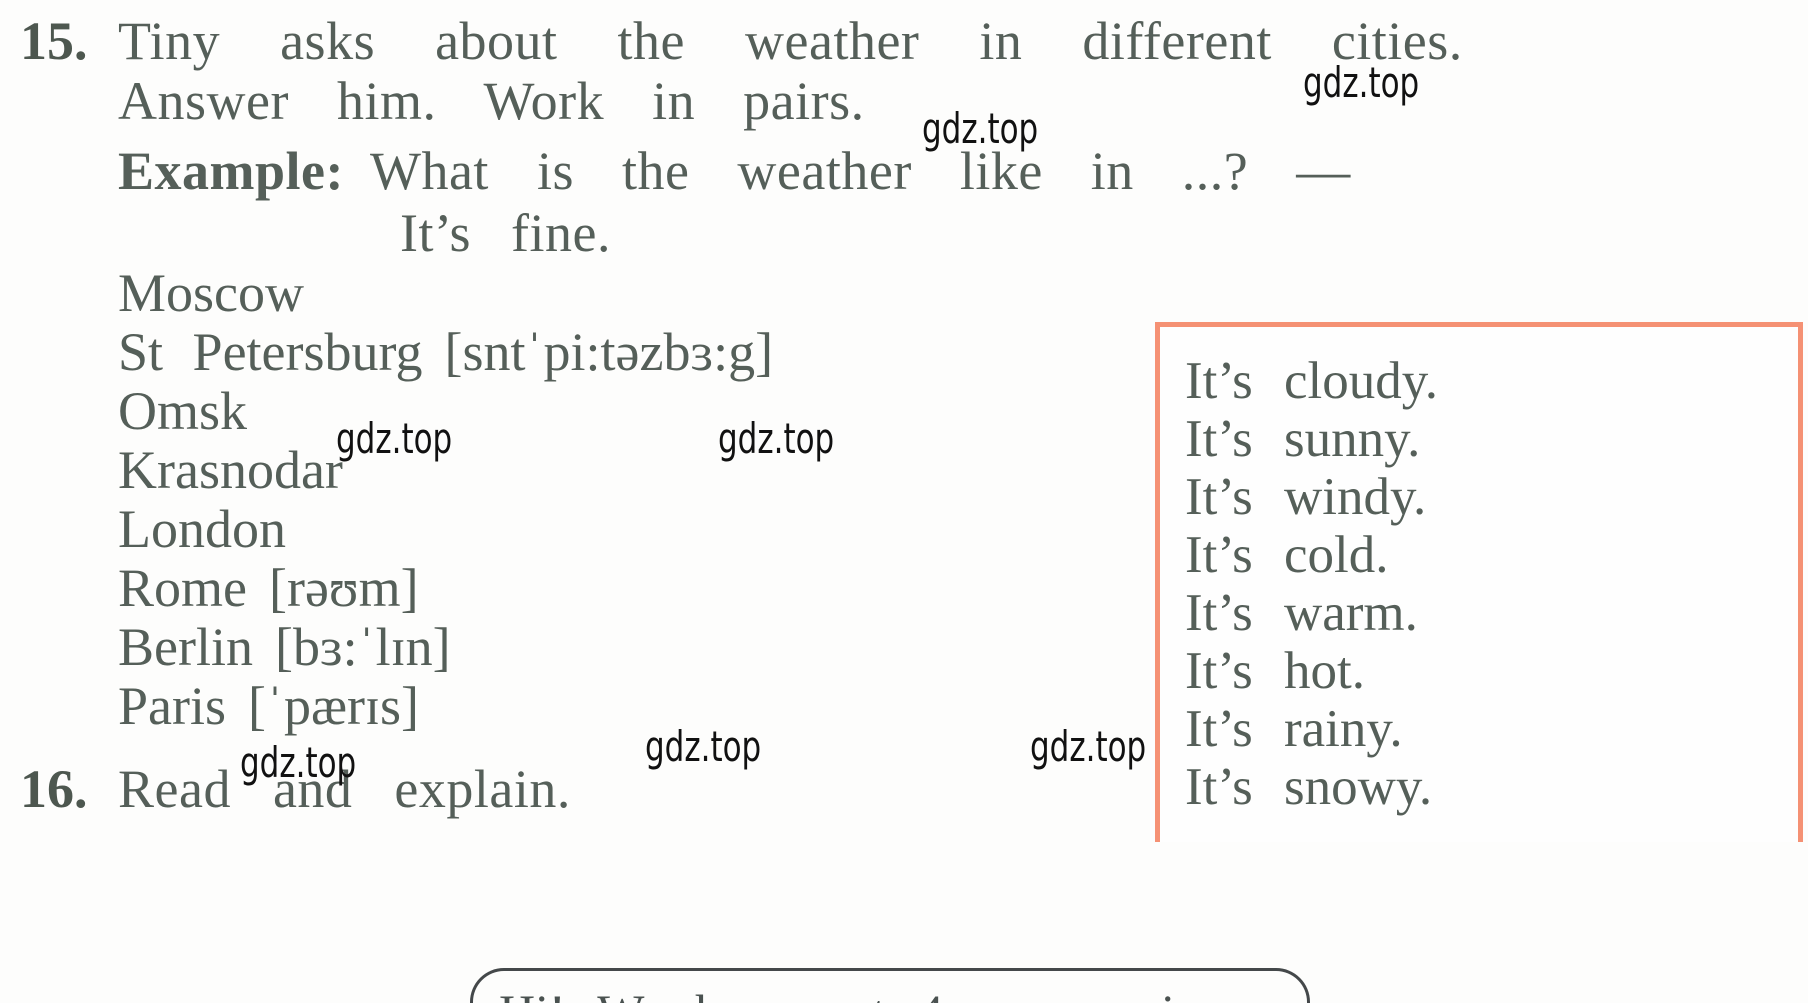  Describe the element at coordinates (185, 647) in the screenshot. I see `city-name: Berlin` at that location.